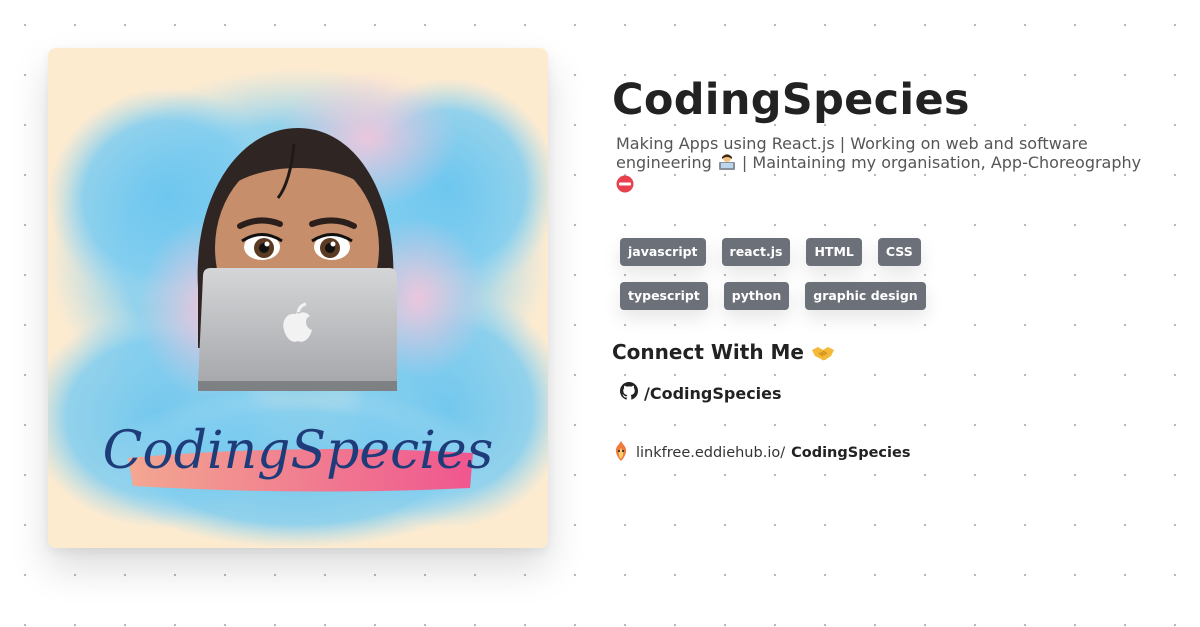  What do you see at coordinates (823, 355) in the screenshot?
I see `handshake-icon` at bounding box center [823, 355].